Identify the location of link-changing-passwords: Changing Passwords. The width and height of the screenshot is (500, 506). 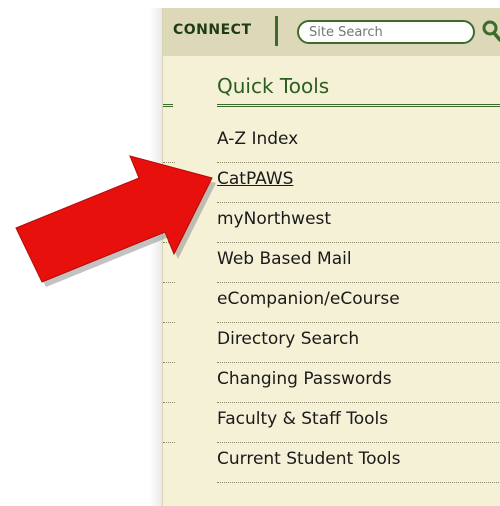
(304, 379).